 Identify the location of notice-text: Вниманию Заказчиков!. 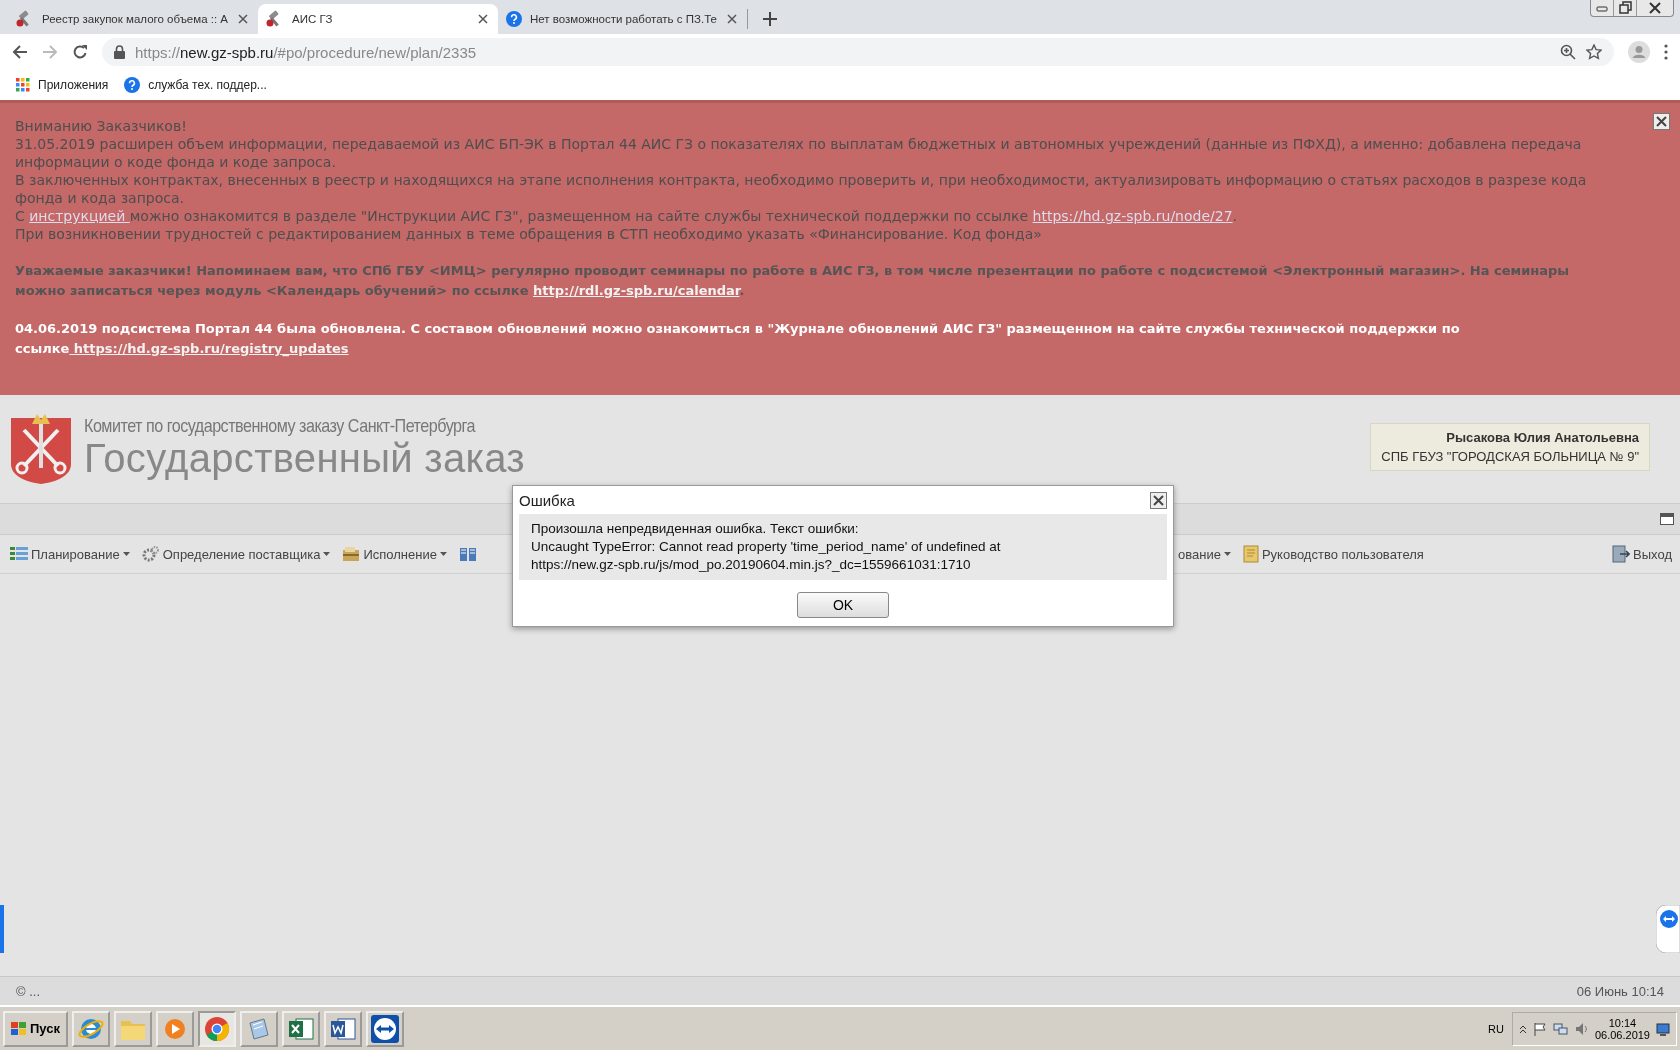
(101, 126).